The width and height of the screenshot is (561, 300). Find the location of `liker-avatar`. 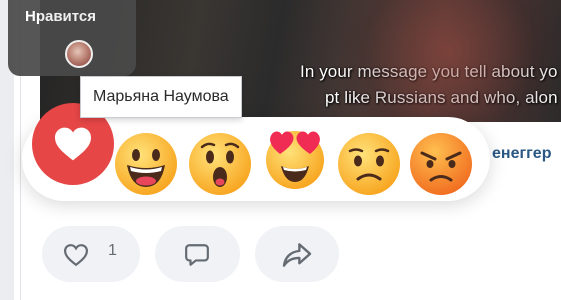

liker-avatar is located at coordinates (79, 54).